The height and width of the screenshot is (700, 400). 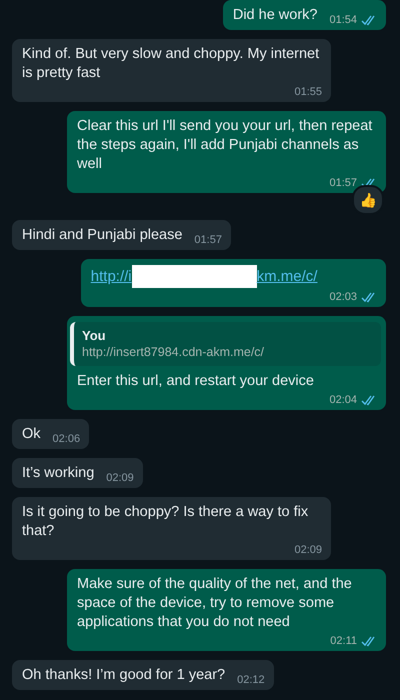 What do you see at coordinates (66, 439) in the screenshot?
I see `message-time: 02:06` at bounding box center [66, 439].